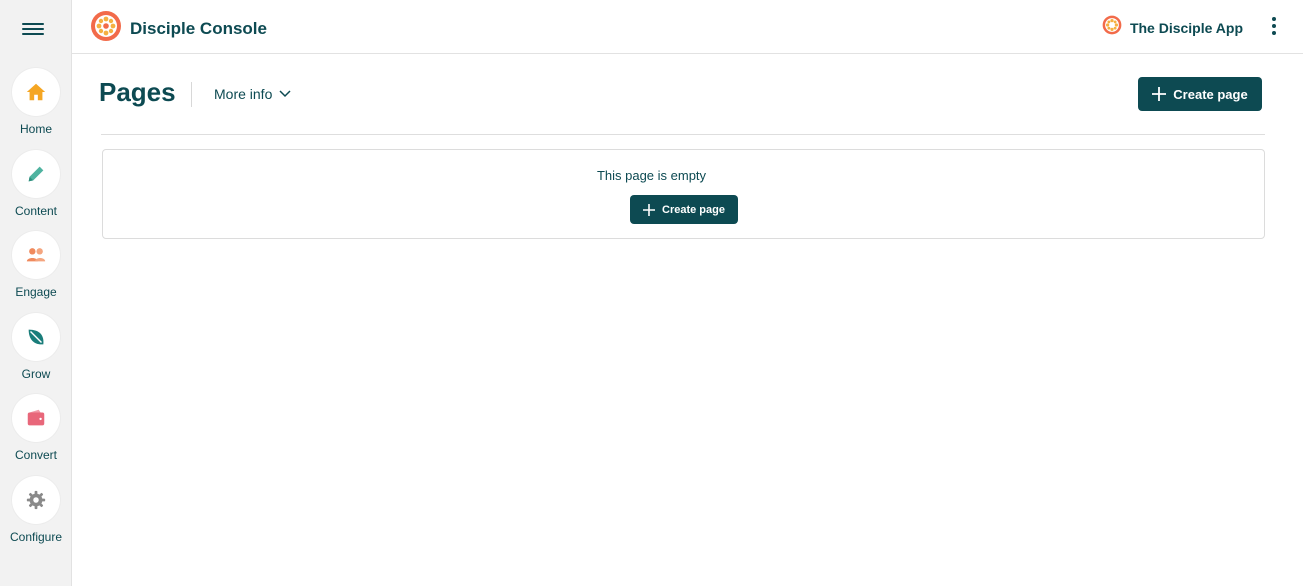  I want to click on more-info-dropdown: More info, so click(252, 94).